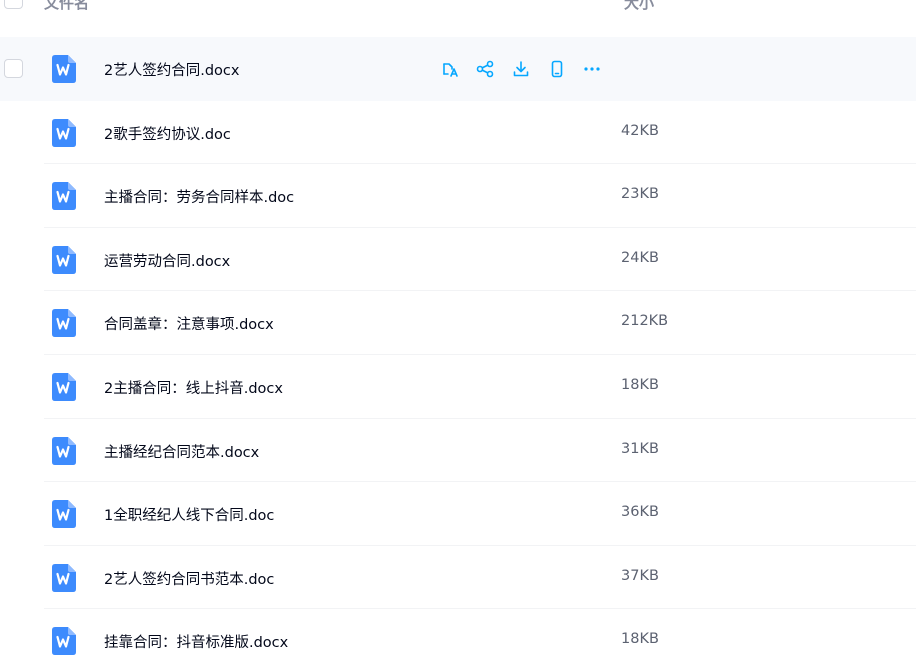 The width and height of the screenshot is (916, 664). Describe the element at coordinates (189, 323) in the screenshot. I see `file-name: 合同盖章：注意事项.docx` at that location.